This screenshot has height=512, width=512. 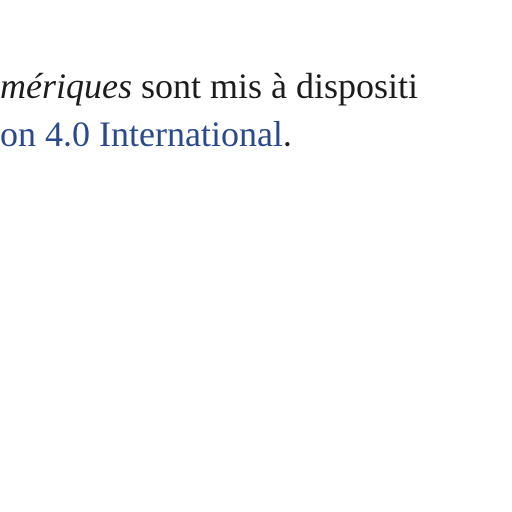 What do you see at coordinates (66, 86) in the screenshot?
I see `italic-term: mériques` at bounding box center [66, 86].